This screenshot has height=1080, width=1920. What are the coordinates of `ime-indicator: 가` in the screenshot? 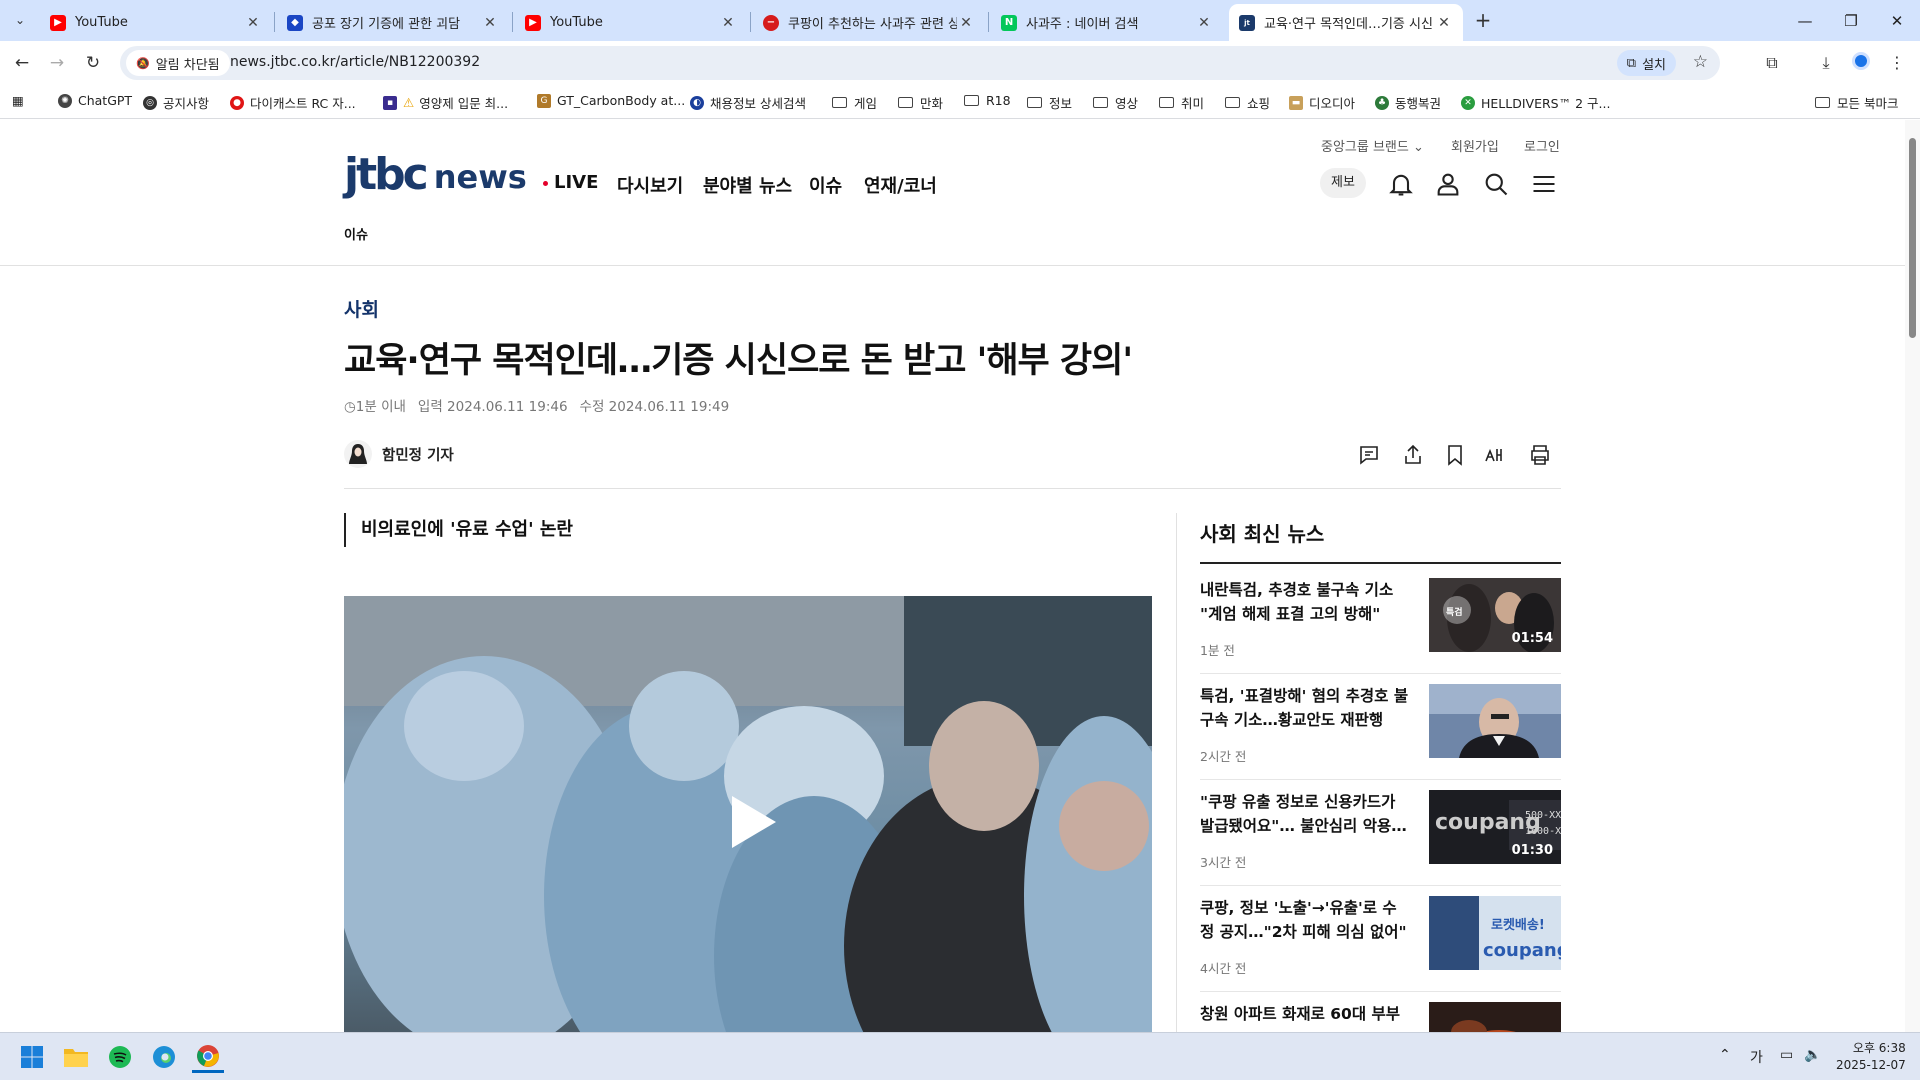 It's located at (1756, 1057).